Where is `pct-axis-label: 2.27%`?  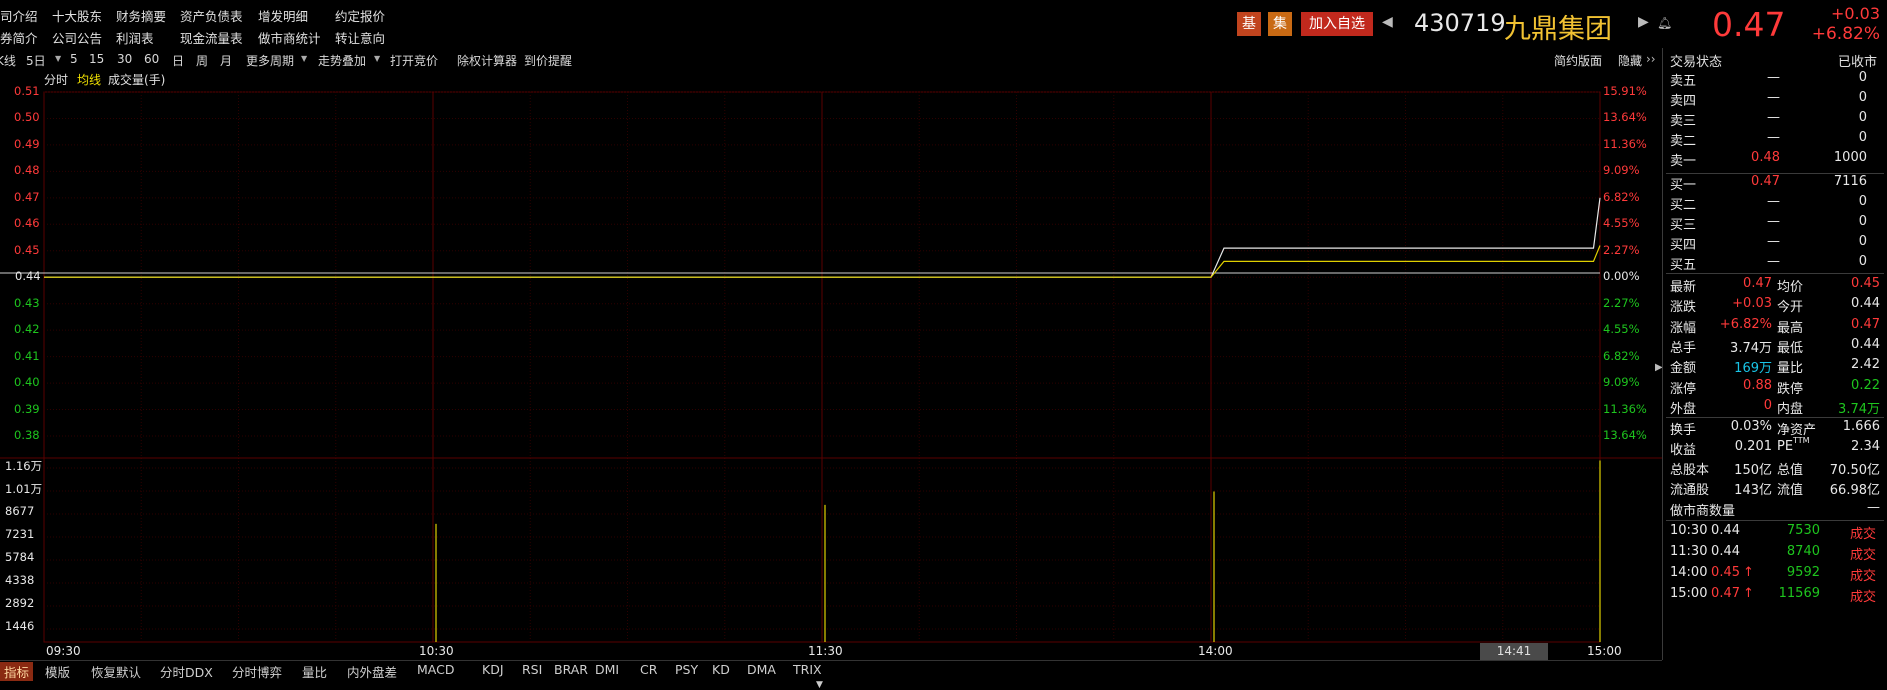
pct-axis-label: 2.27% is located at coordinates (1621, 249).